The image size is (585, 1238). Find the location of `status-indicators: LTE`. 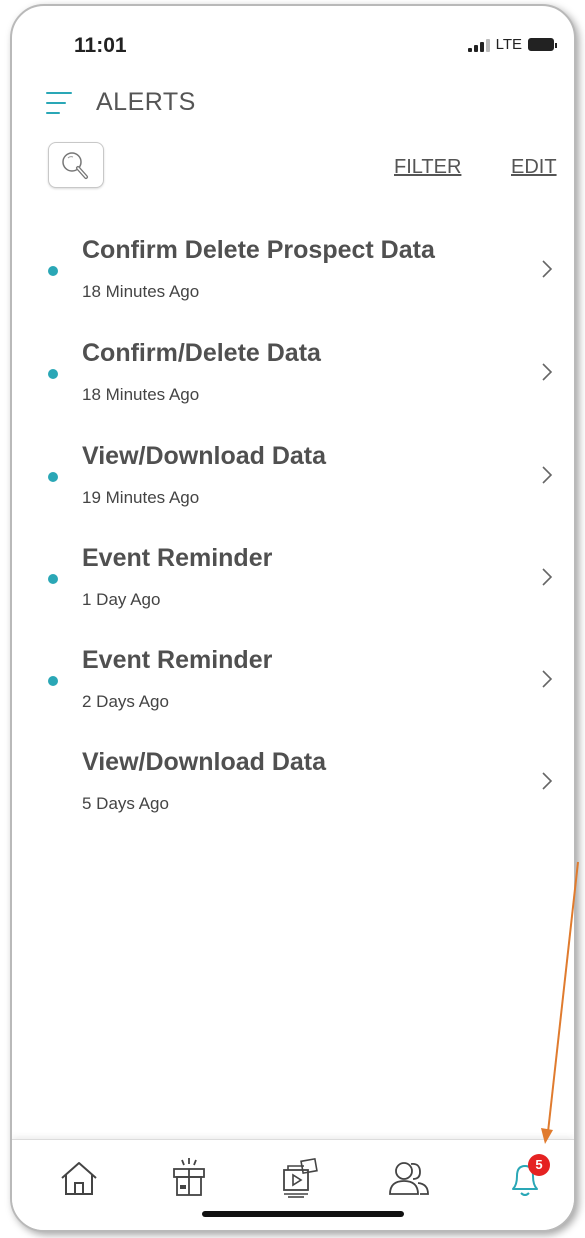

status-indicators: LTE is located at coordinates (512, 44).